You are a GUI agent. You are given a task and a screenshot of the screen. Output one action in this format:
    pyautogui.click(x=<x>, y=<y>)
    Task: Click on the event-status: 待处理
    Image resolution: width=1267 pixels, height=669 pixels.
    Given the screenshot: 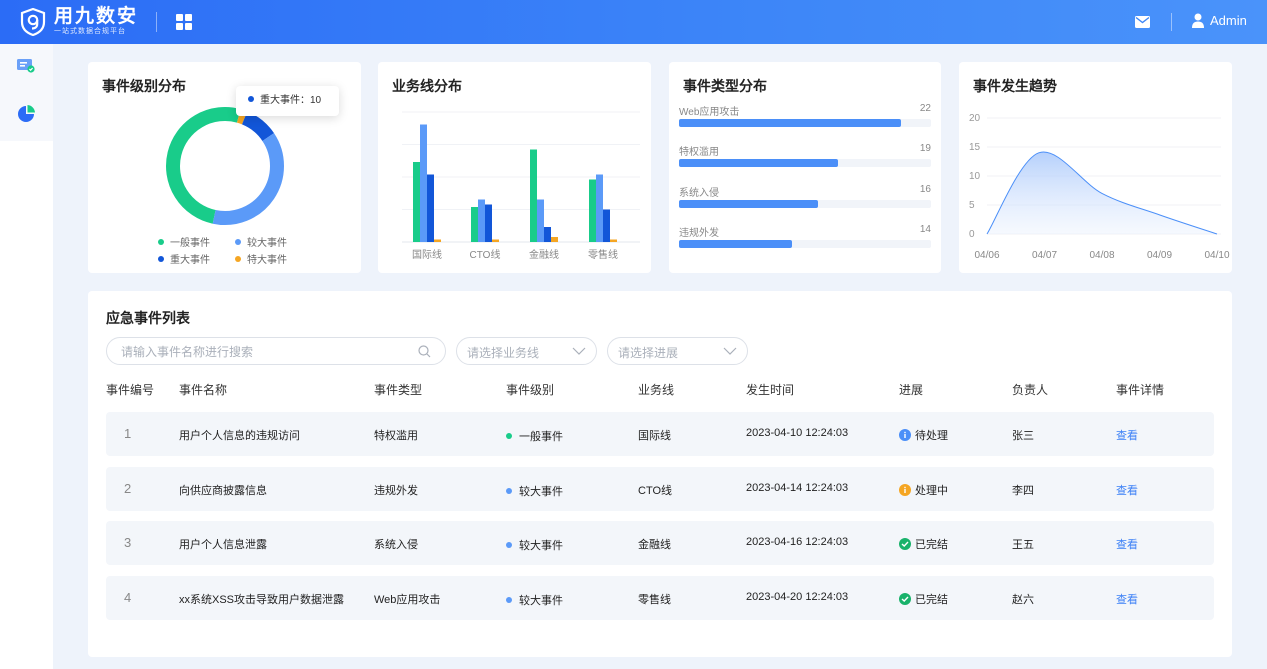 What is the action you would take?
    pyautogui.click(x=923, y=435)
    